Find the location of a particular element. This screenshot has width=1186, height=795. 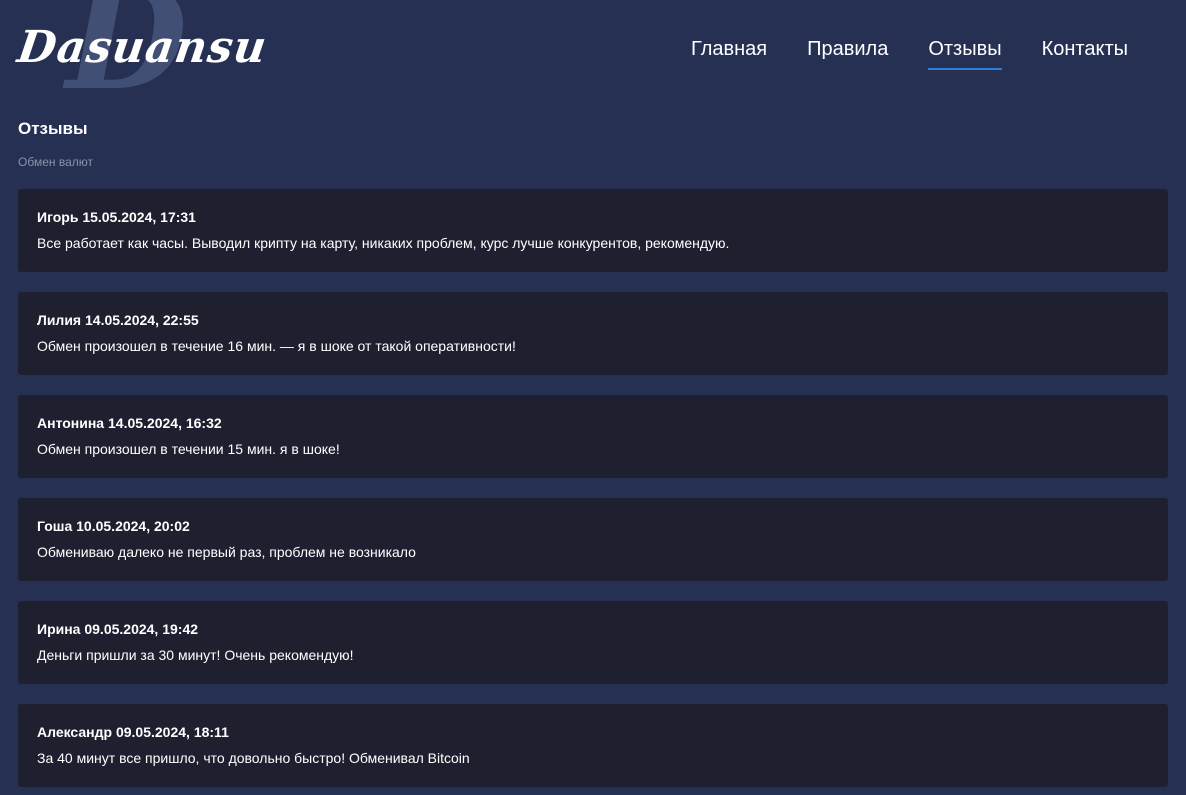

review-author: Игорь is located at coordinates (58, 217).